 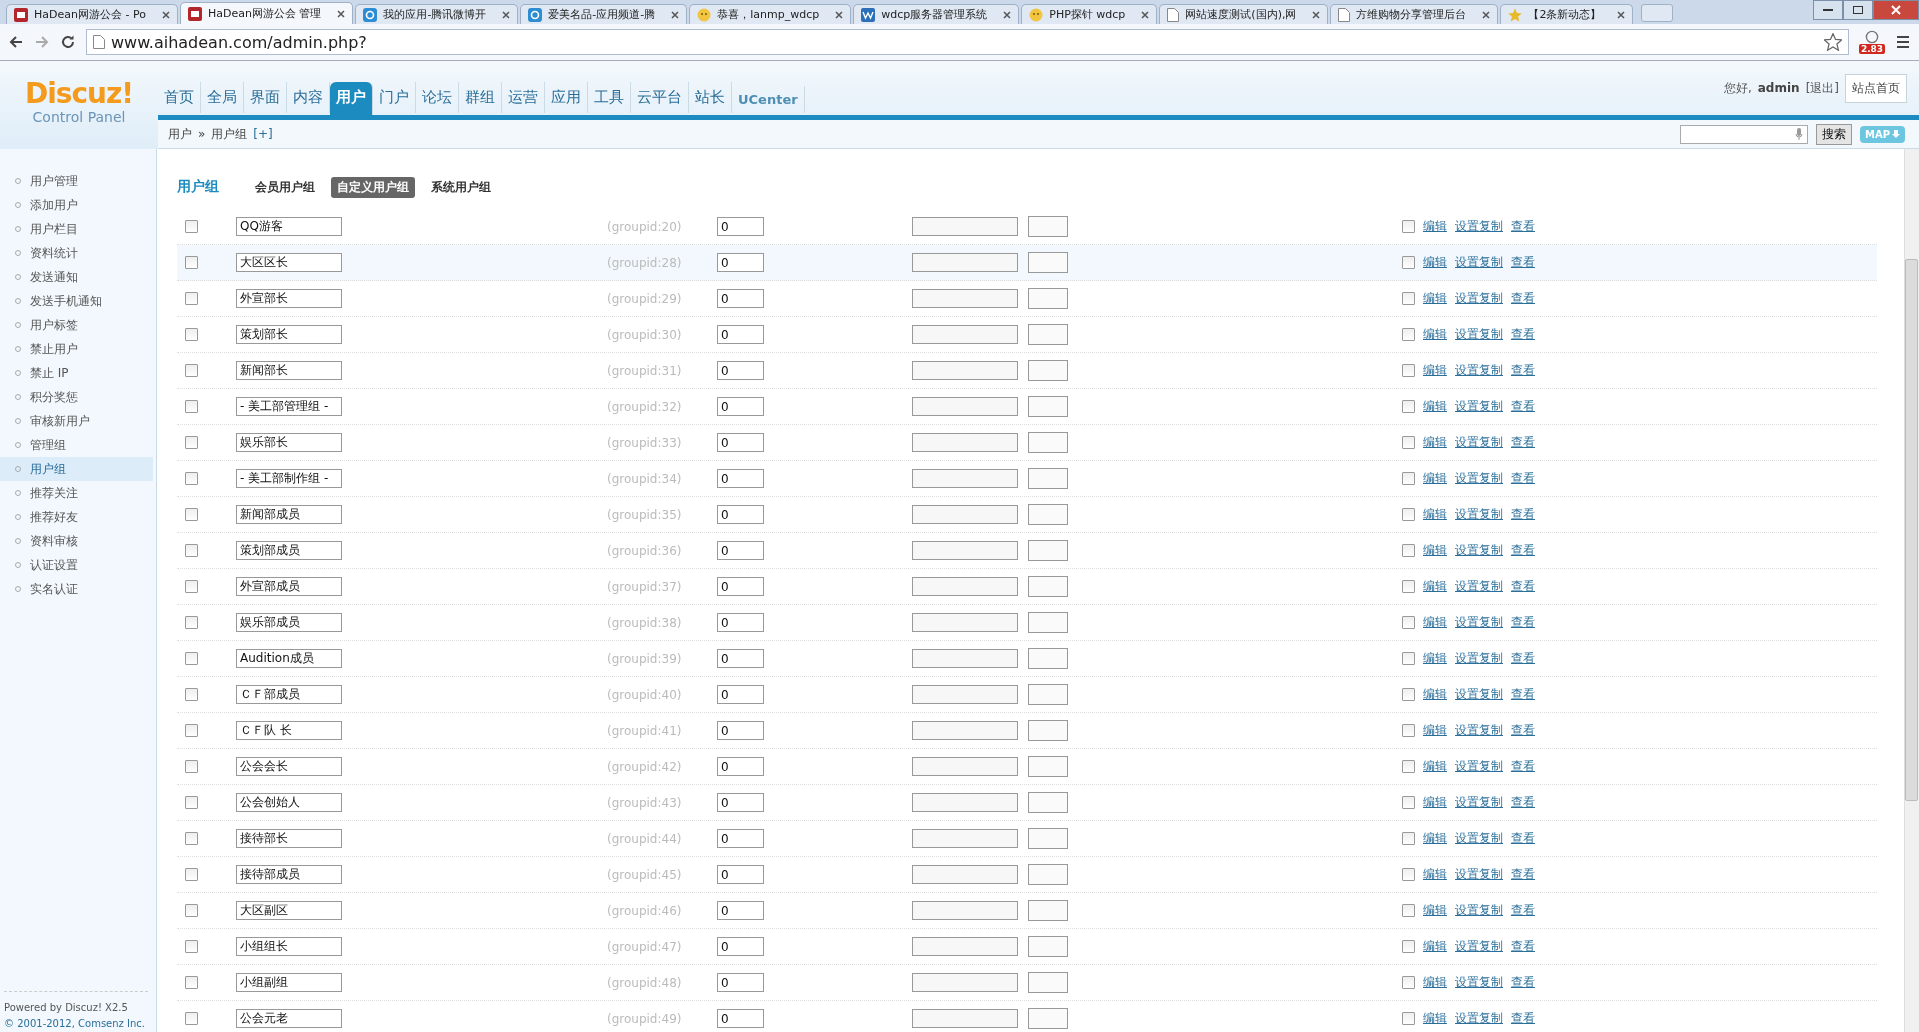 I want to click on maximize-button, so click(x=1858, y=10).